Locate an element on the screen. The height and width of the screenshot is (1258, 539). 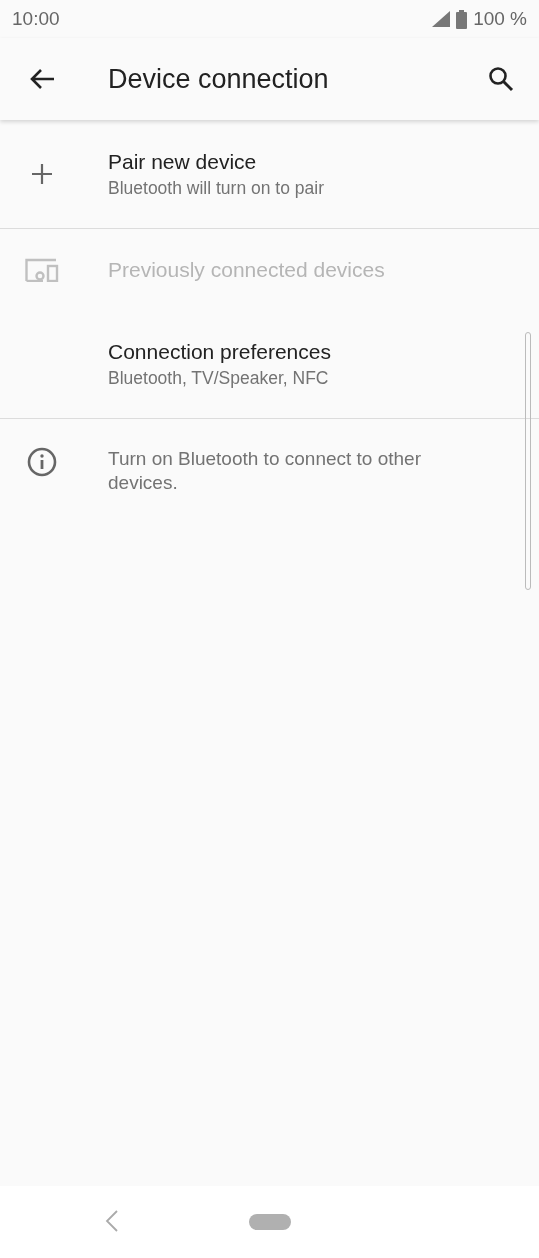
plus-icon is located at coordinates (42, 174).